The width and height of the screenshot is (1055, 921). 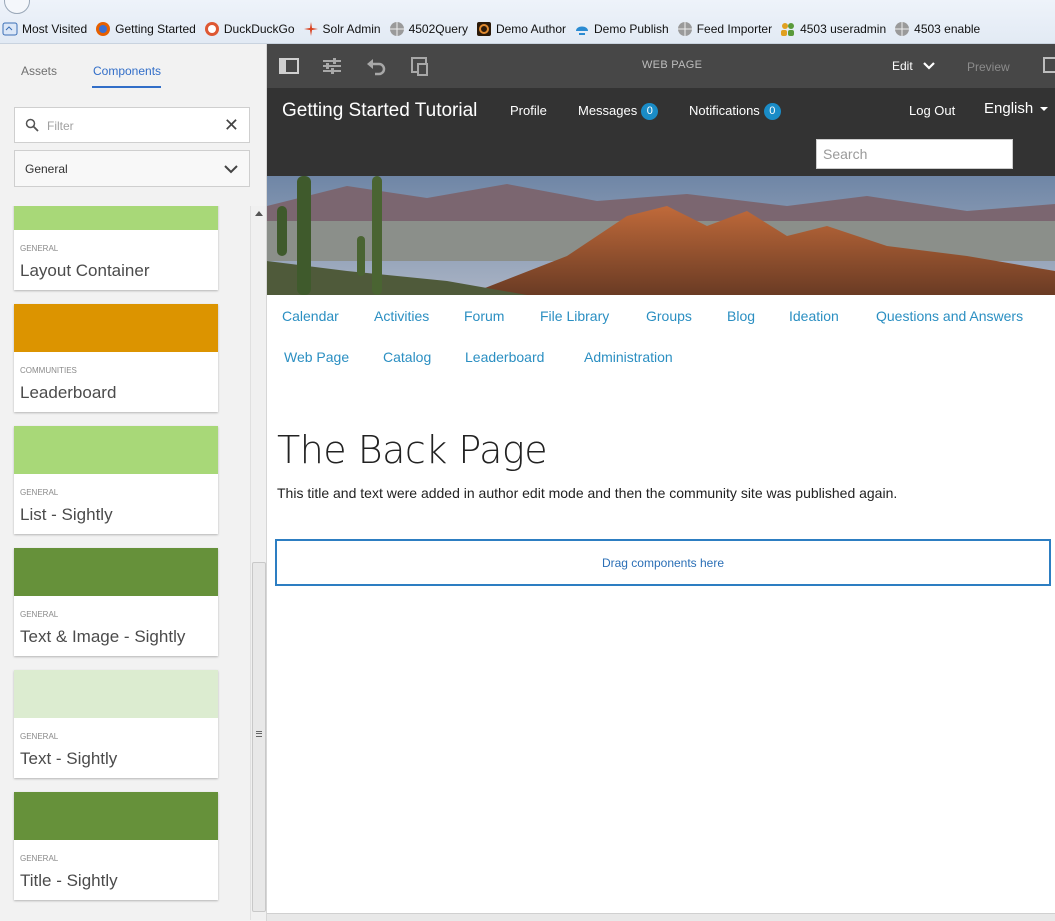 I want to click on side-panel-tabs: Assets Components, so click(x=133, y=67).